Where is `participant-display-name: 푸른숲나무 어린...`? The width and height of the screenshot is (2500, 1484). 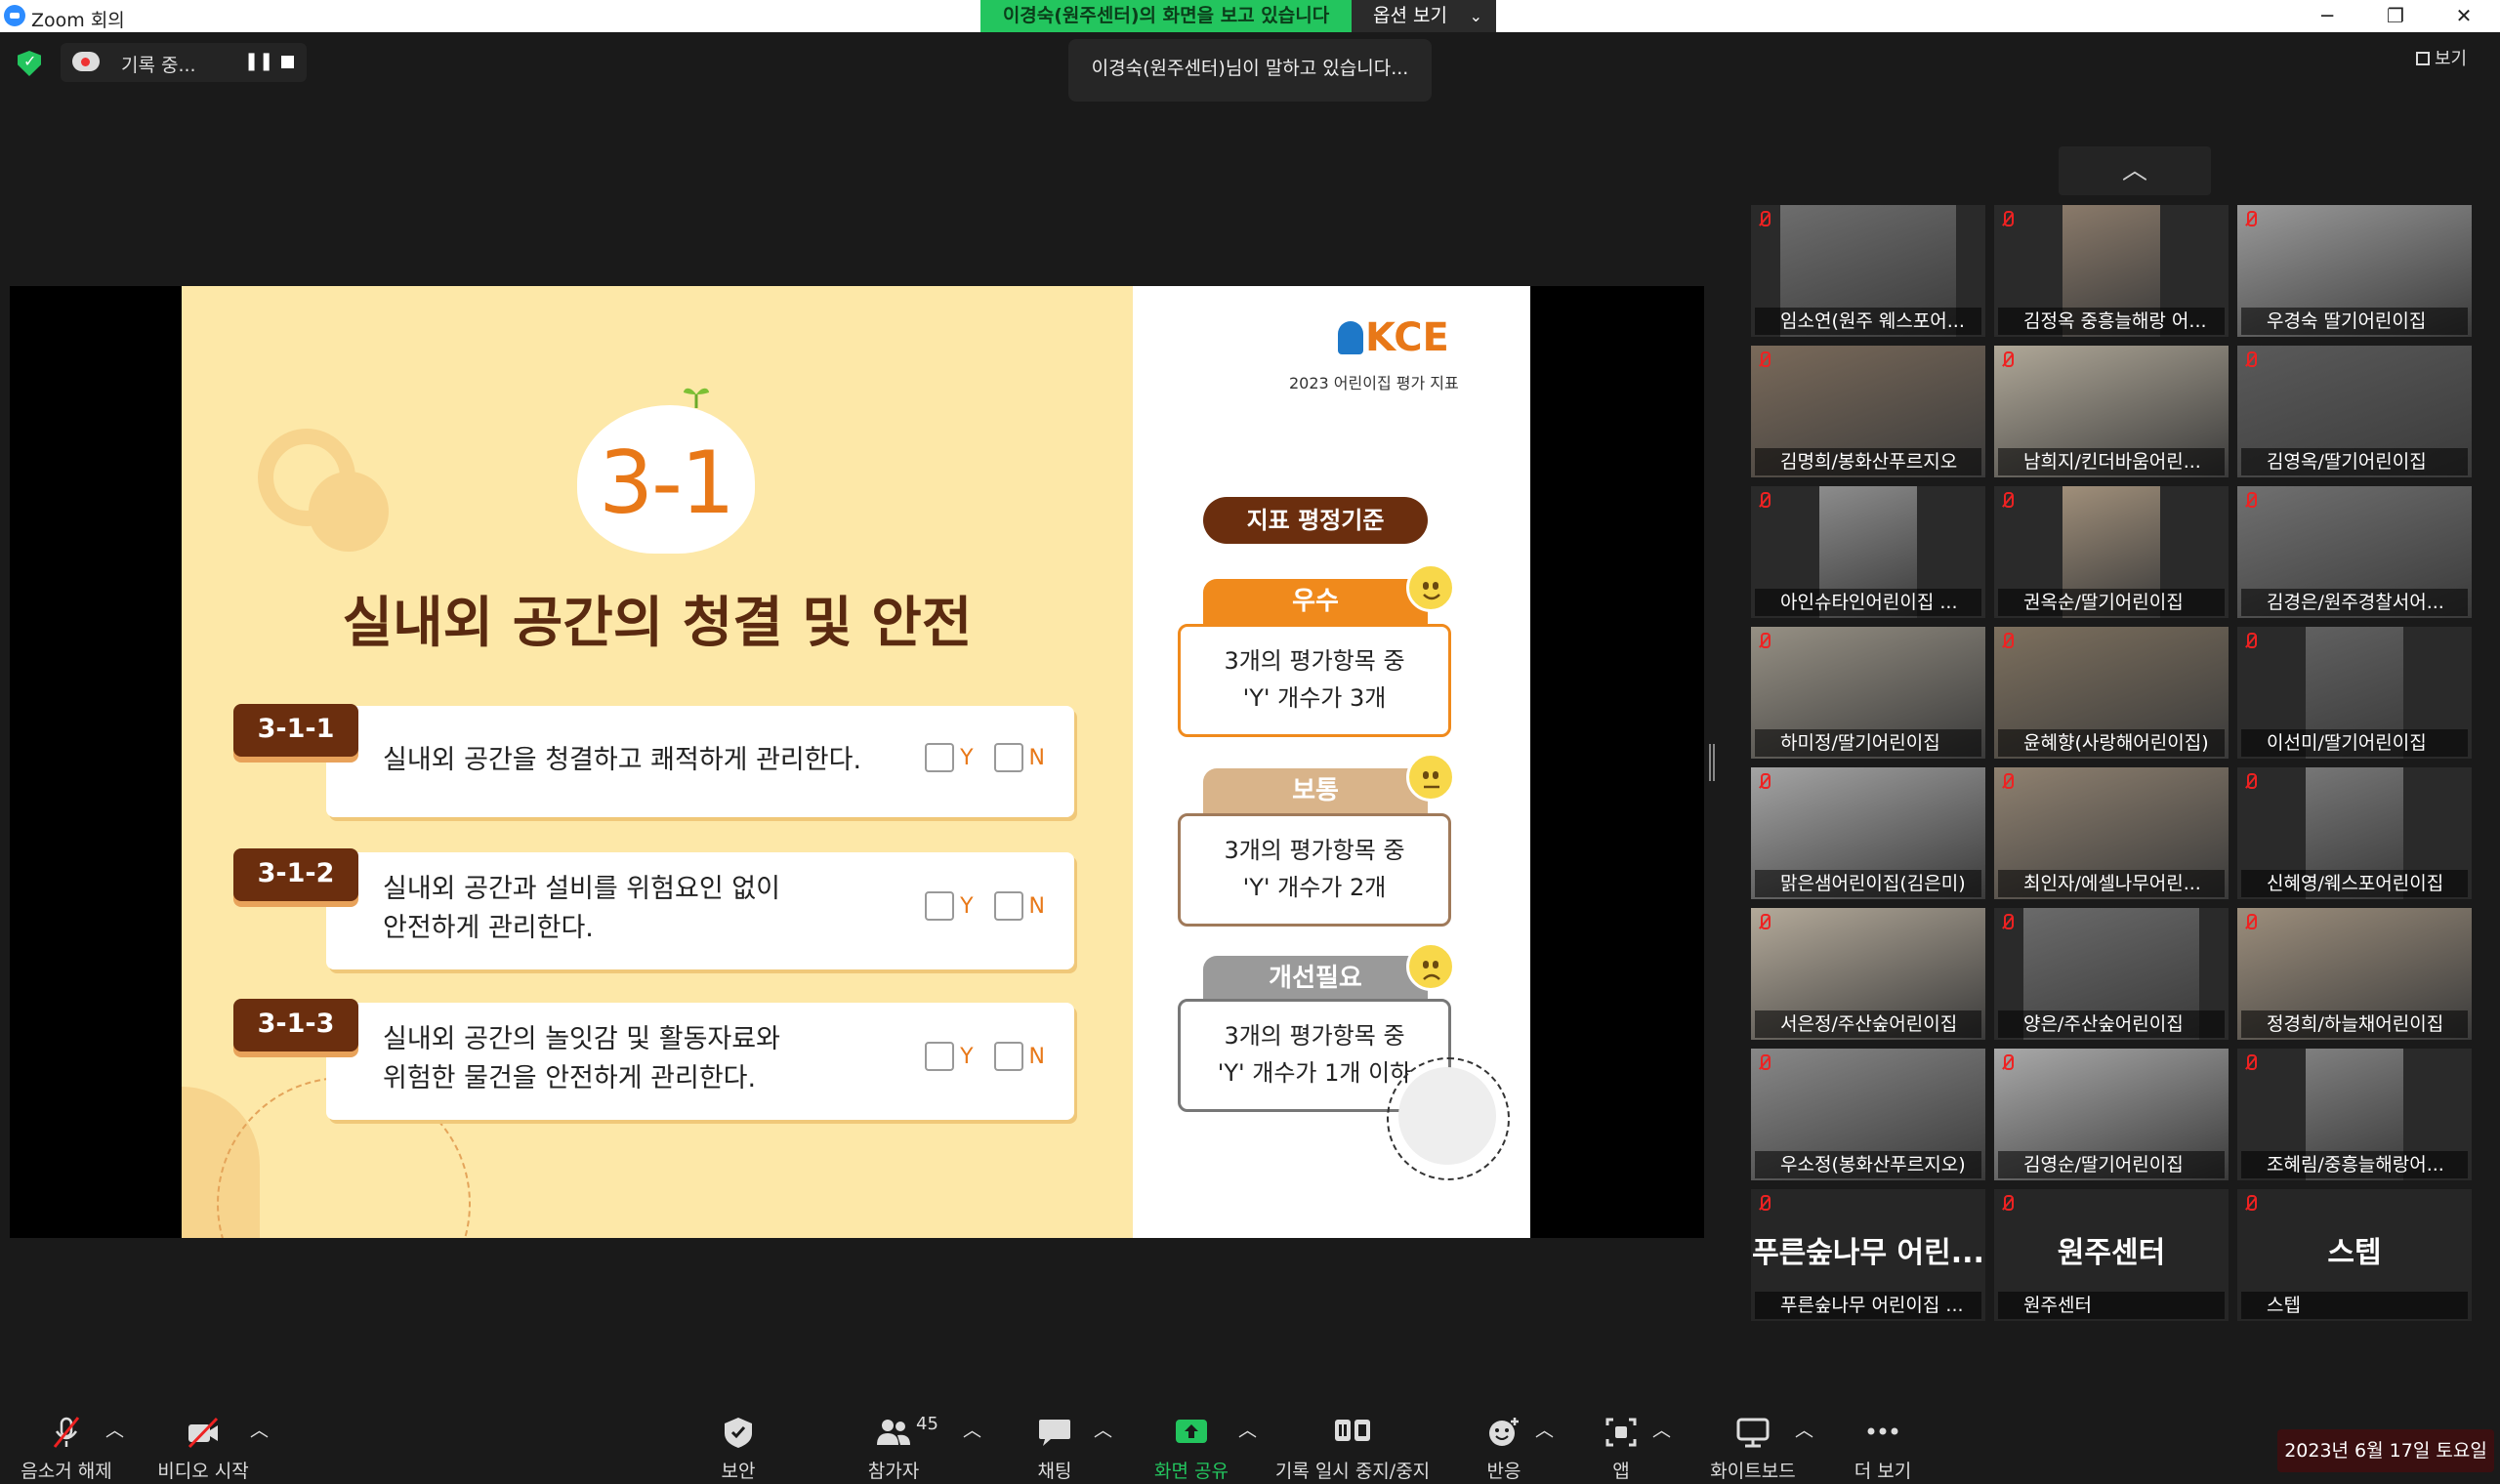 participant-display-name: 푸른숲나무 어린... is located at coordinates (1868, 1253).